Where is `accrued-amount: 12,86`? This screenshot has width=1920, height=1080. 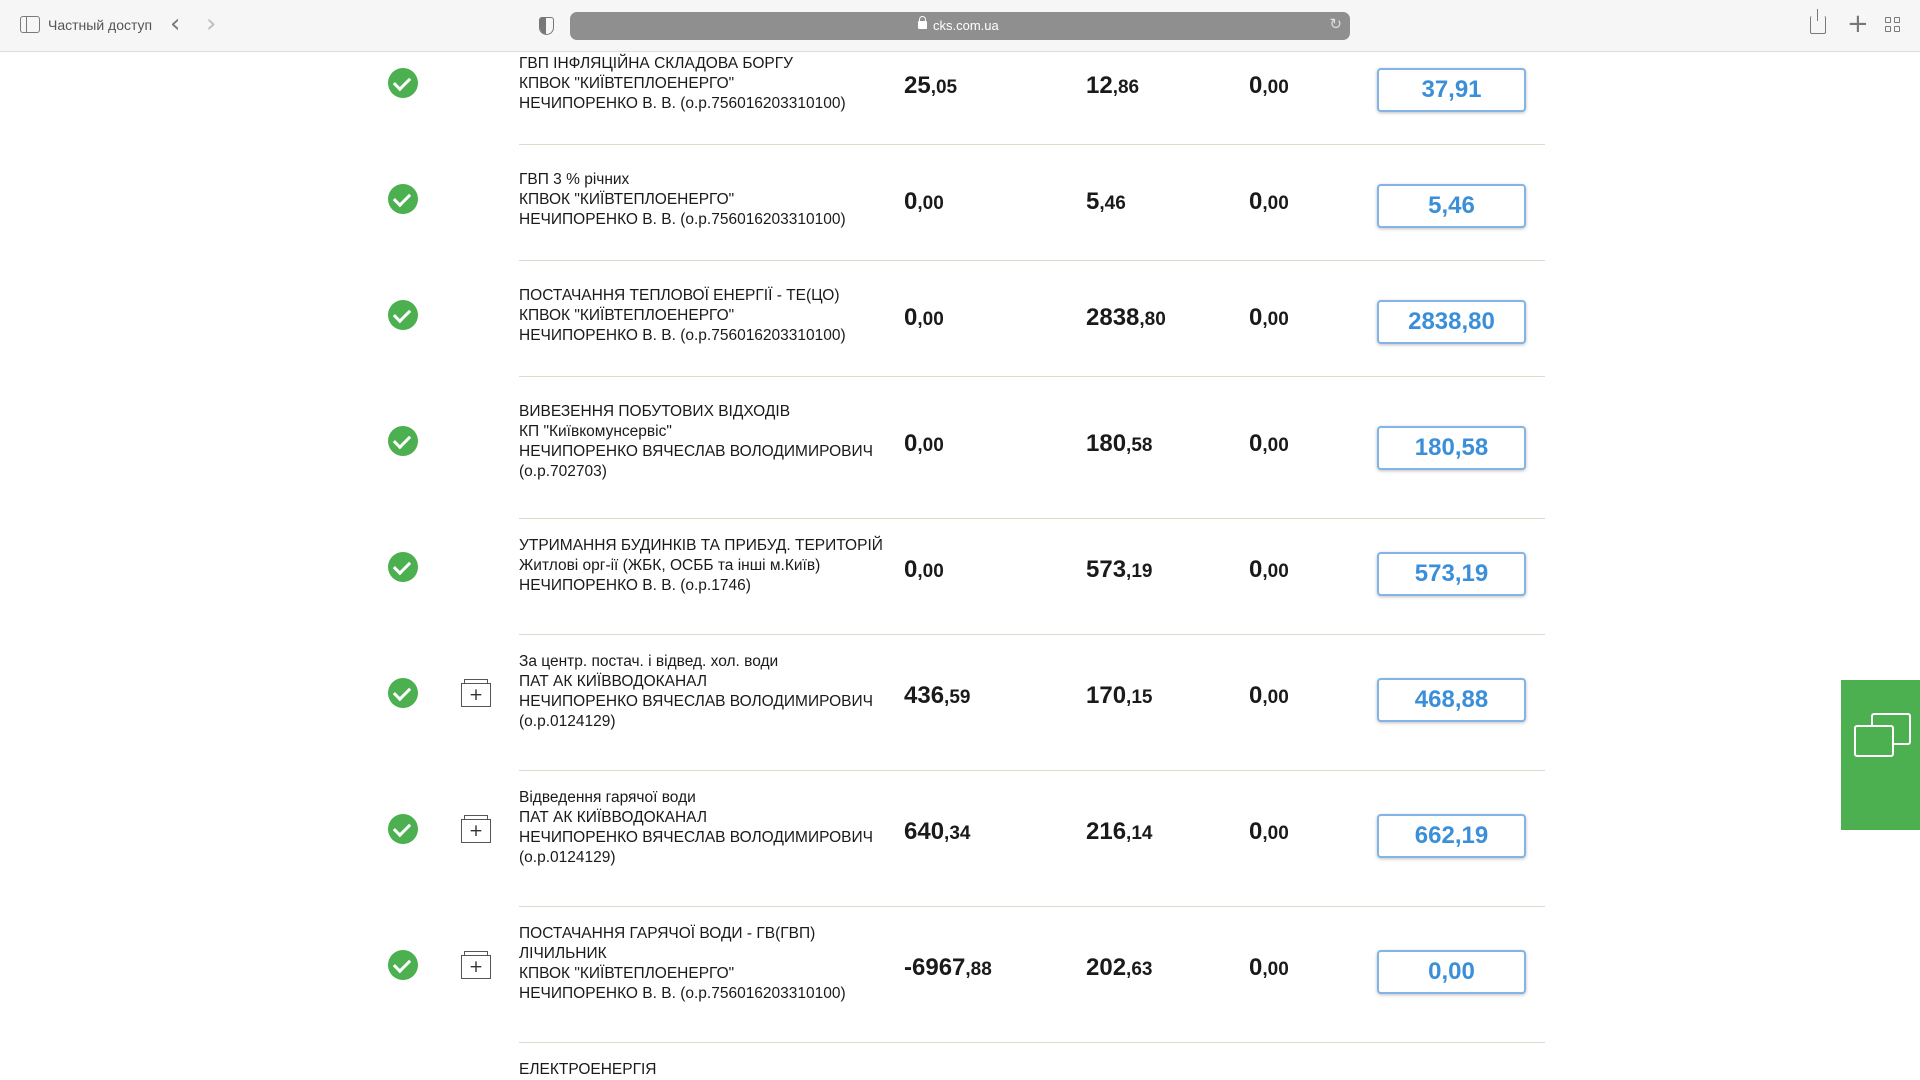 accrued-amount: 12,86 is located at coordinates (1112, 86).